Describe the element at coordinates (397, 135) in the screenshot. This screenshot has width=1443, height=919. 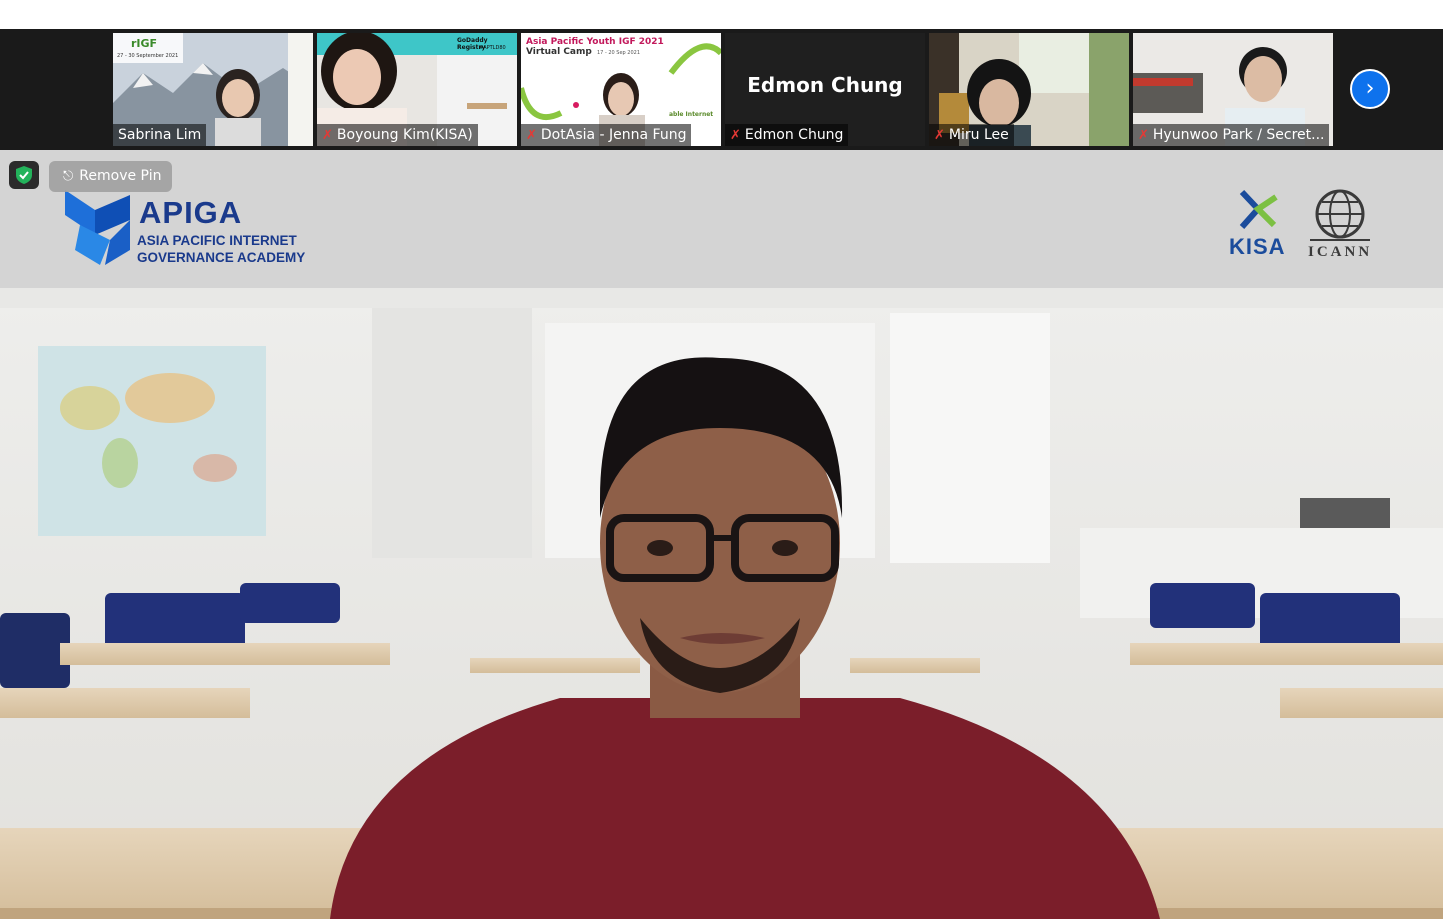
I see `participant-name: ✗ Boyoung Kim(KISA)` at that location.